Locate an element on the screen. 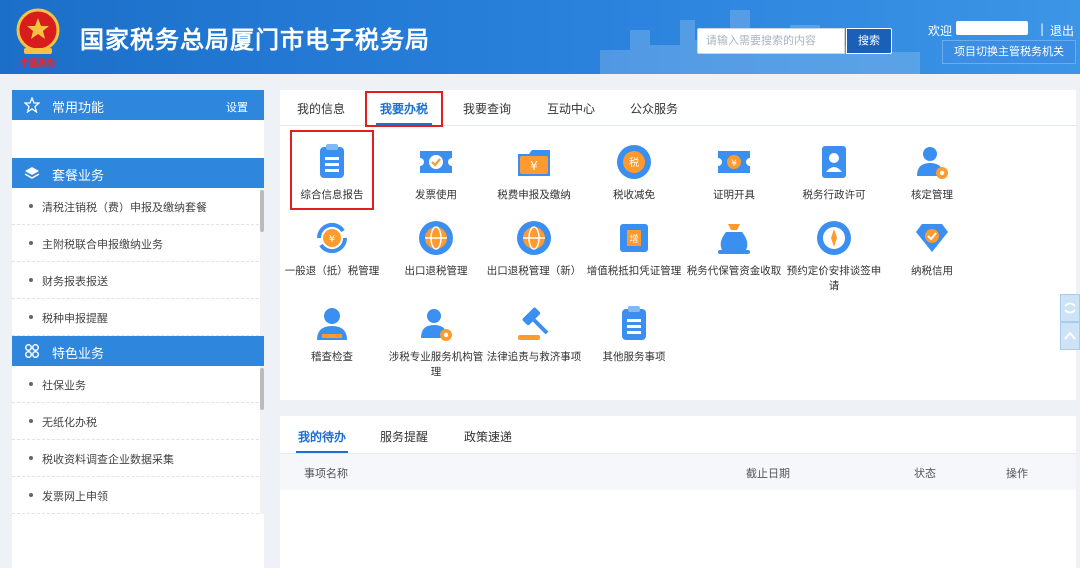 Image resolution: width=1080 pixels, height=568 pixels. service-label: 其他服务事项 is located at coordinates (634, 357).